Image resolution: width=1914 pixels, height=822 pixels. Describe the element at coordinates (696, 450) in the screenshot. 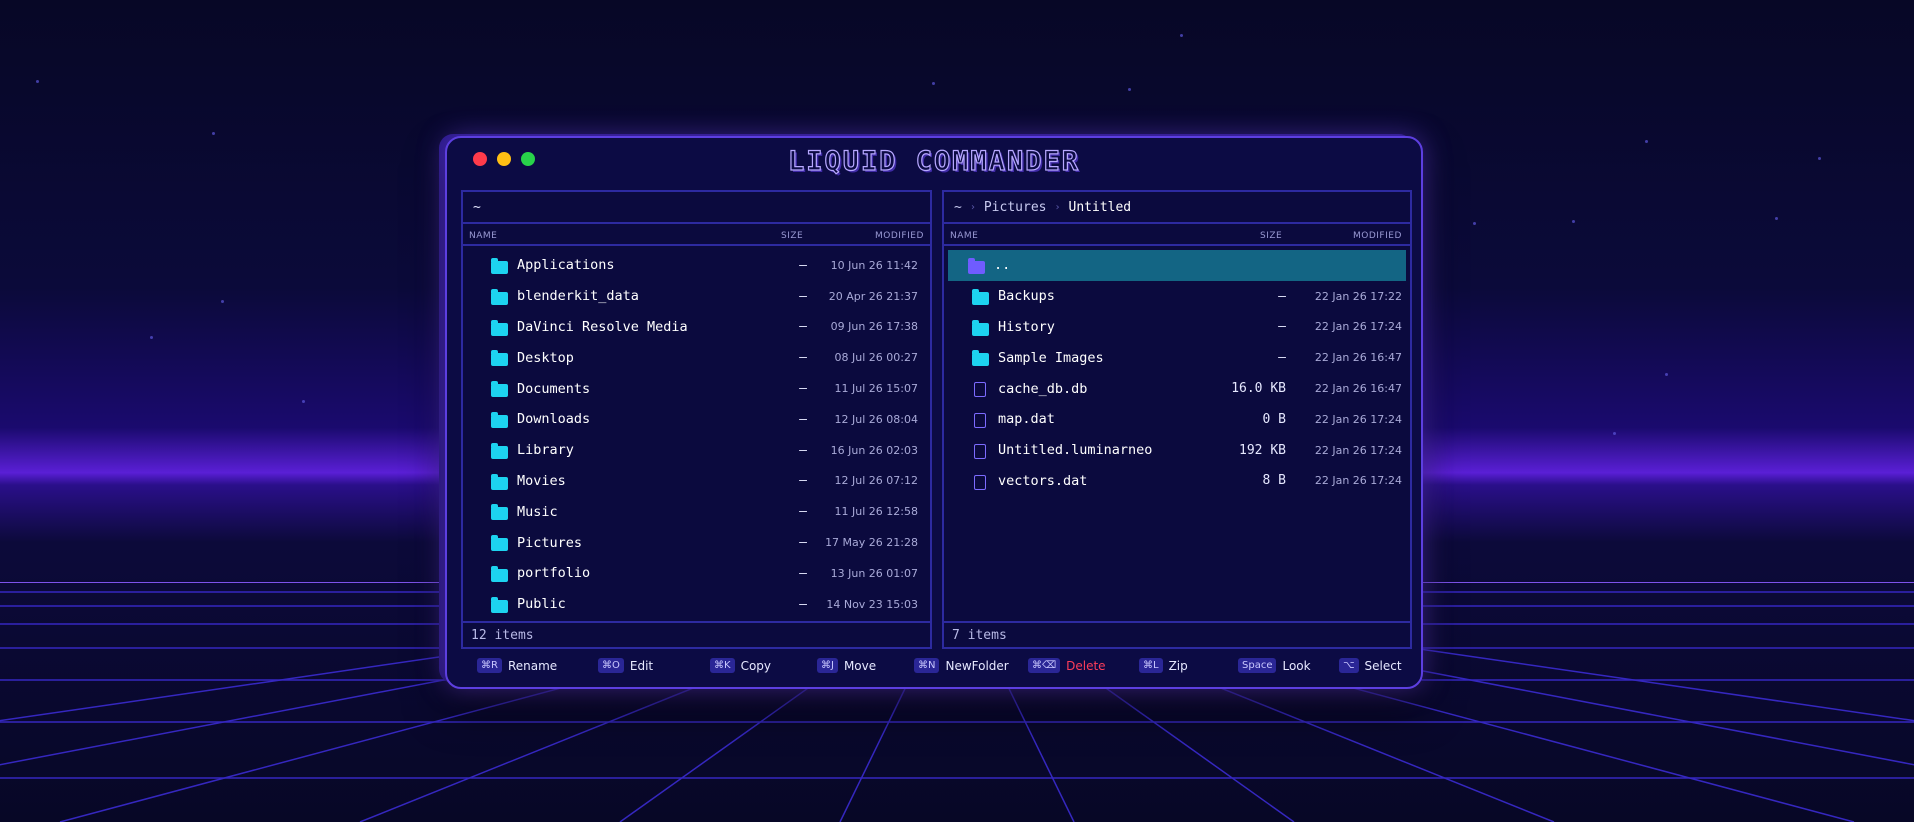

I see `list-item: Library –16 Jun 26 02:03` at that location.